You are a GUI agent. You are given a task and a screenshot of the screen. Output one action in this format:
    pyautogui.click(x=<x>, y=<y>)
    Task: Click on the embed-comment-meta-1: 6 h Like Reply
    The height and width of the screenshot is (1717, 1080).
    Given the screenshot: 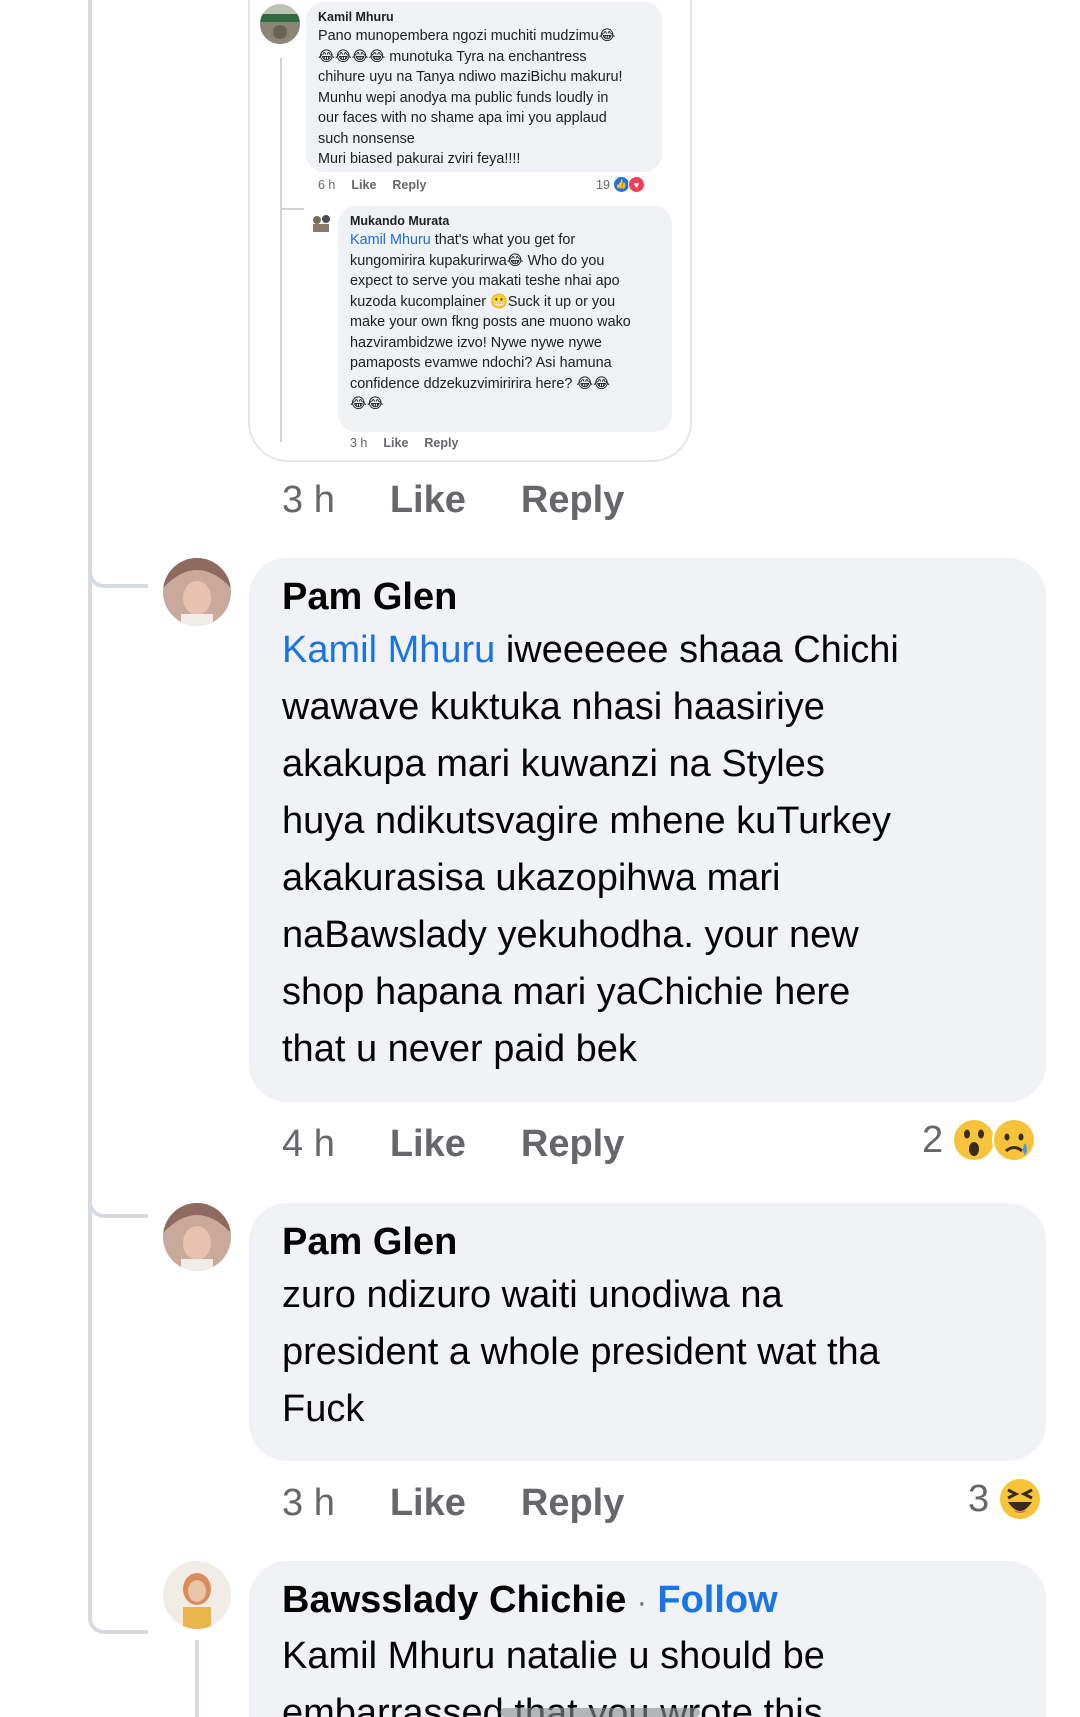 What is the action you would take?
    pyautogui.click(x=372, y=185)
    